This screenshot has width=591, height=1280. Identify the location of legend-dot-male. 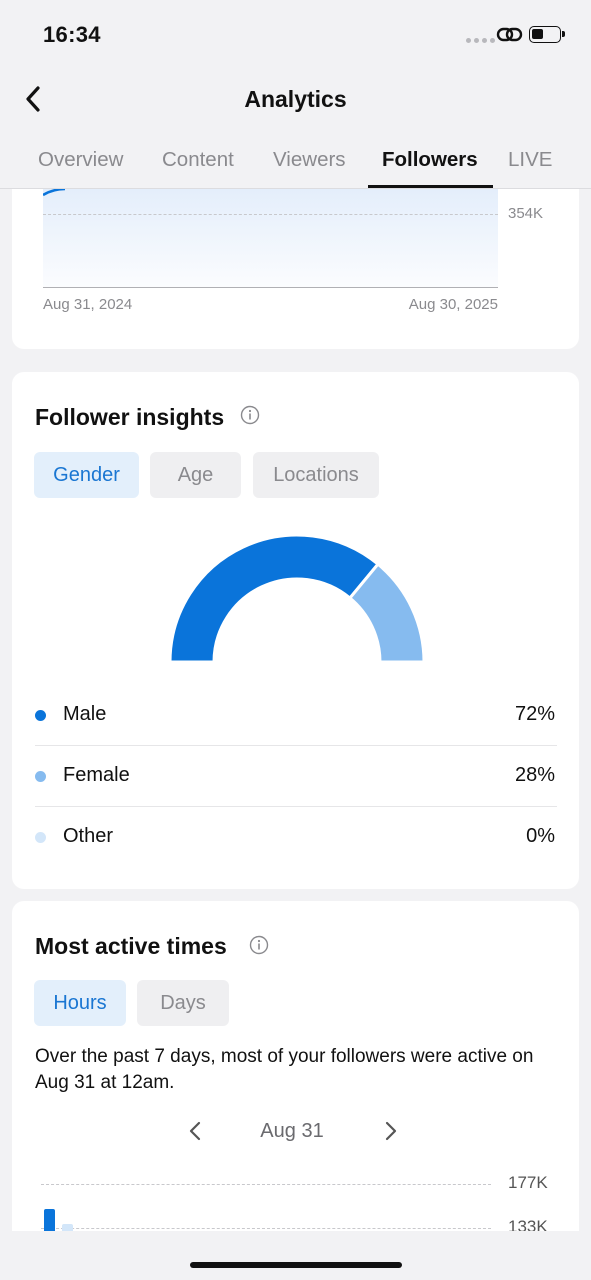
(40, 715).